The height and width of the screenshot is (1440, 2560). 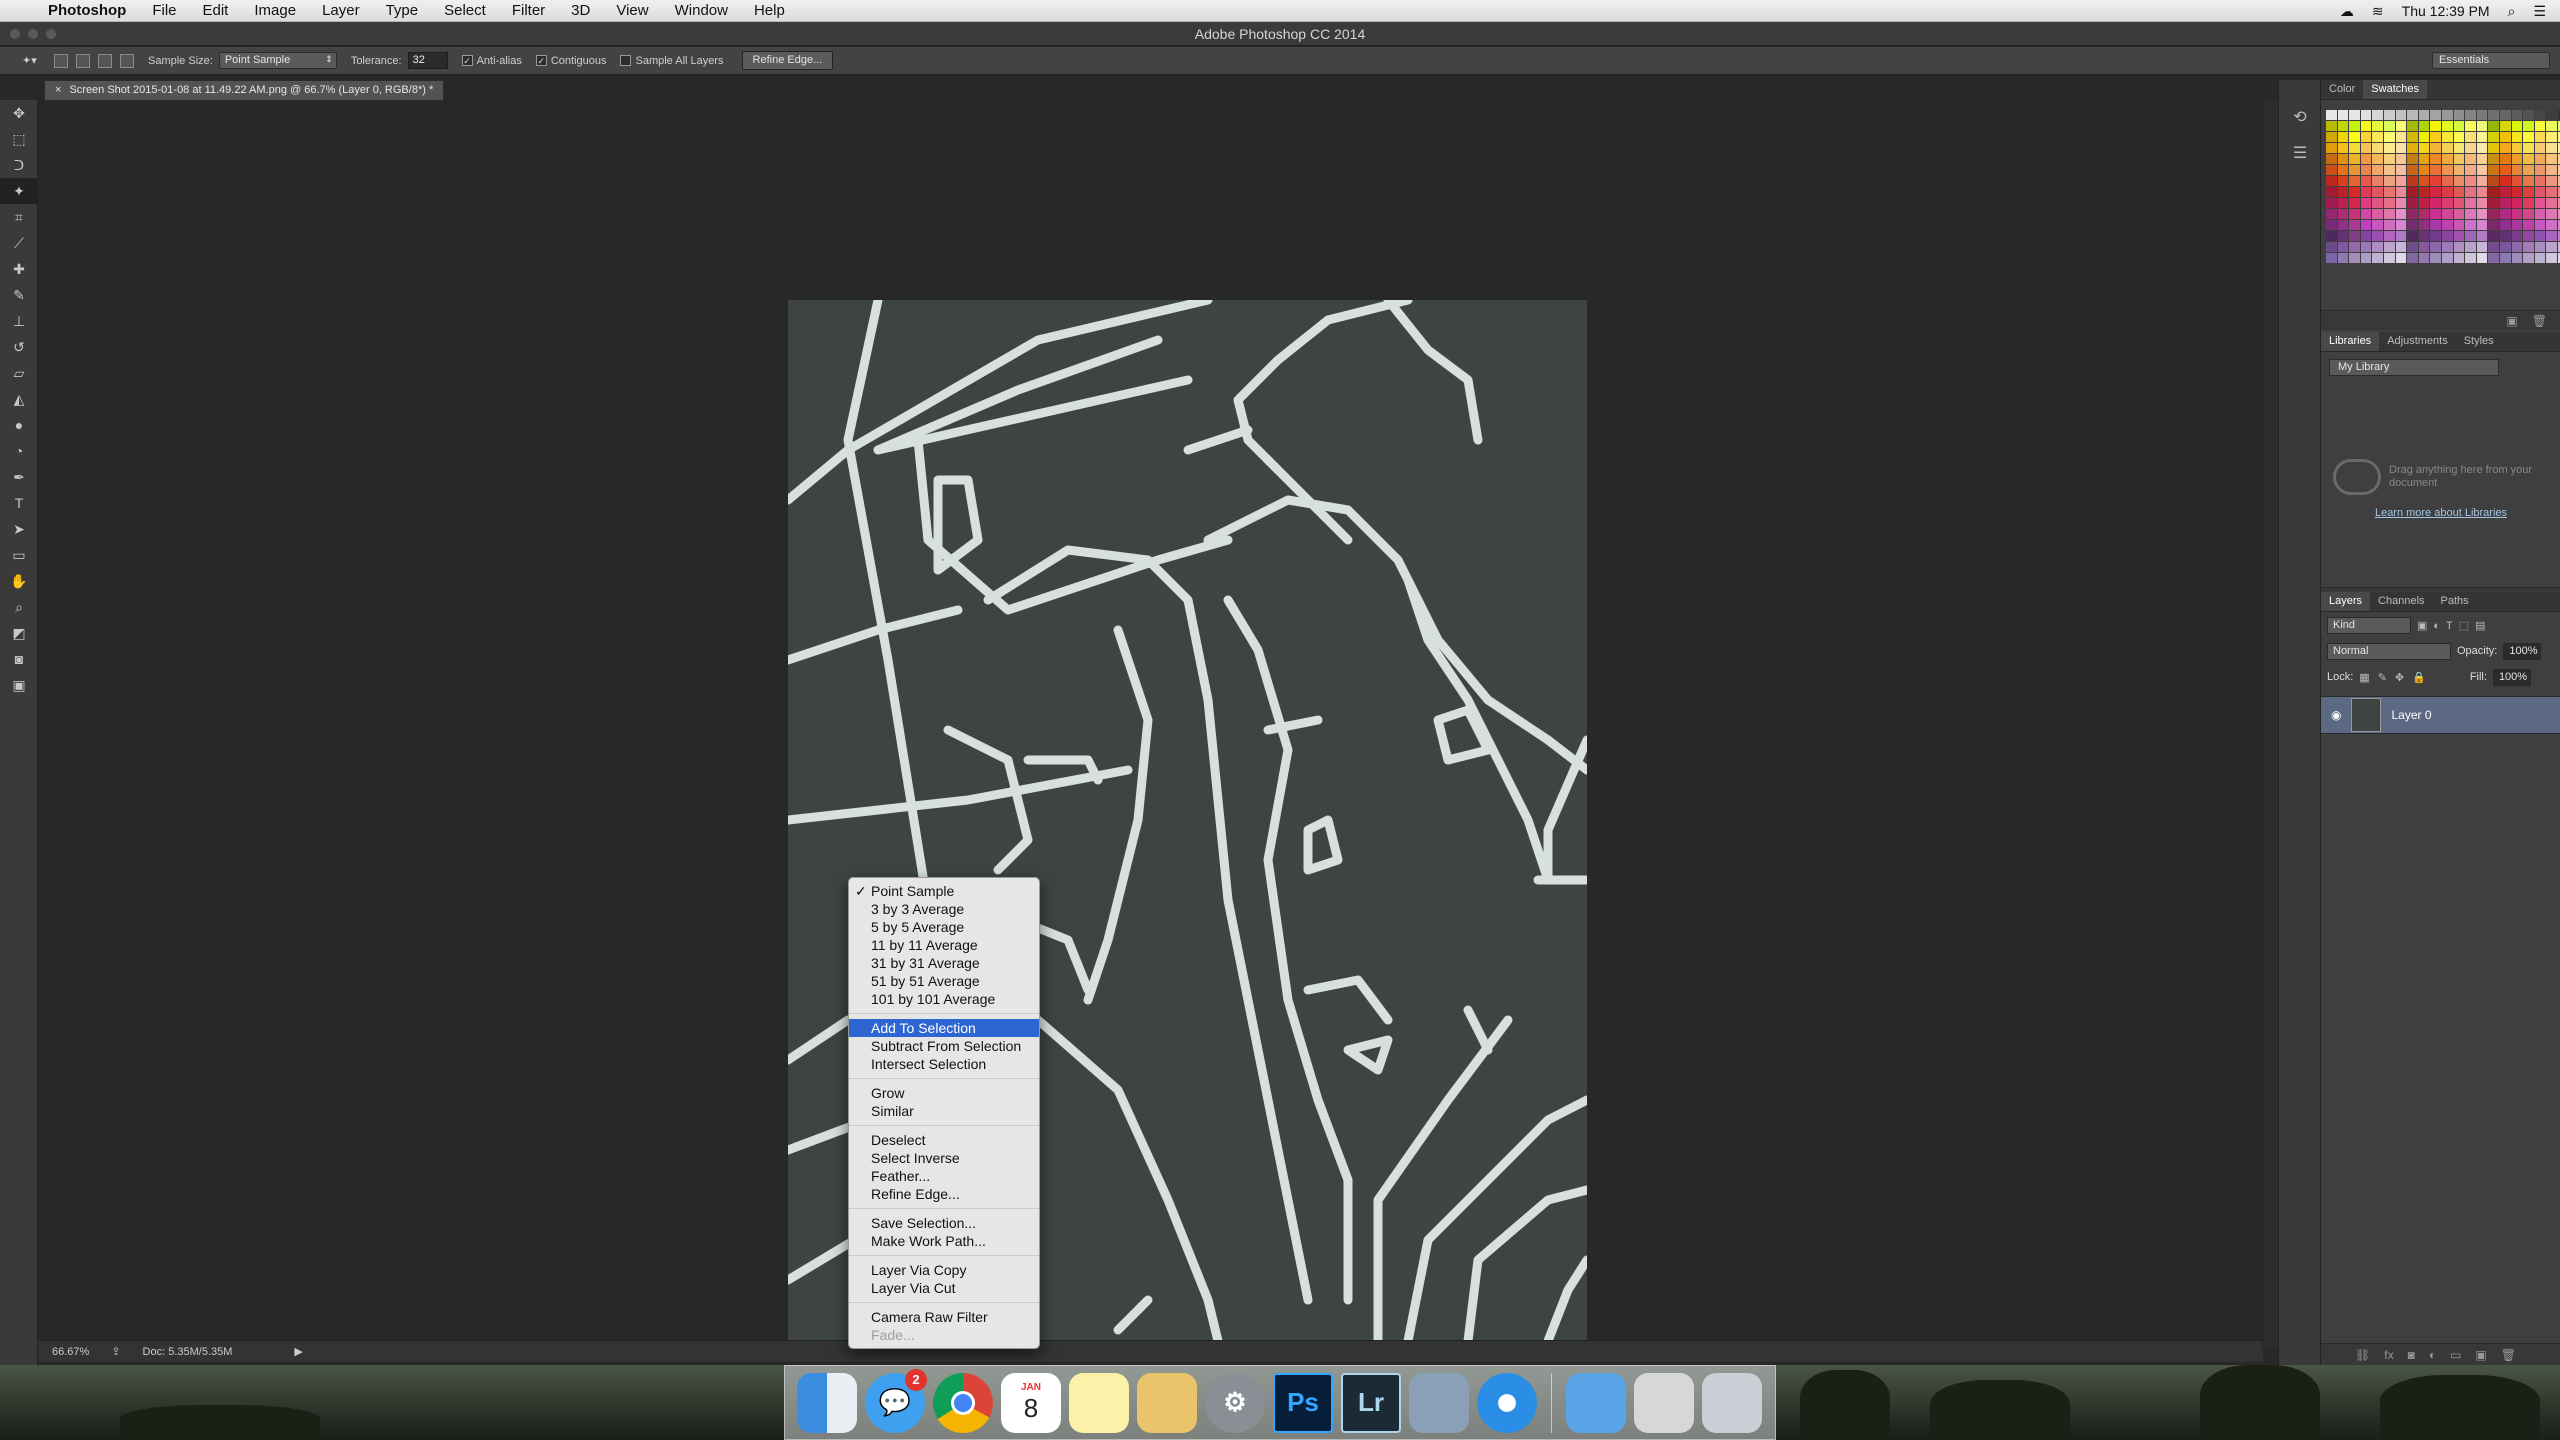 I want to click on delete-swatch-icon: 🗑, so click(x=2539, y=321).